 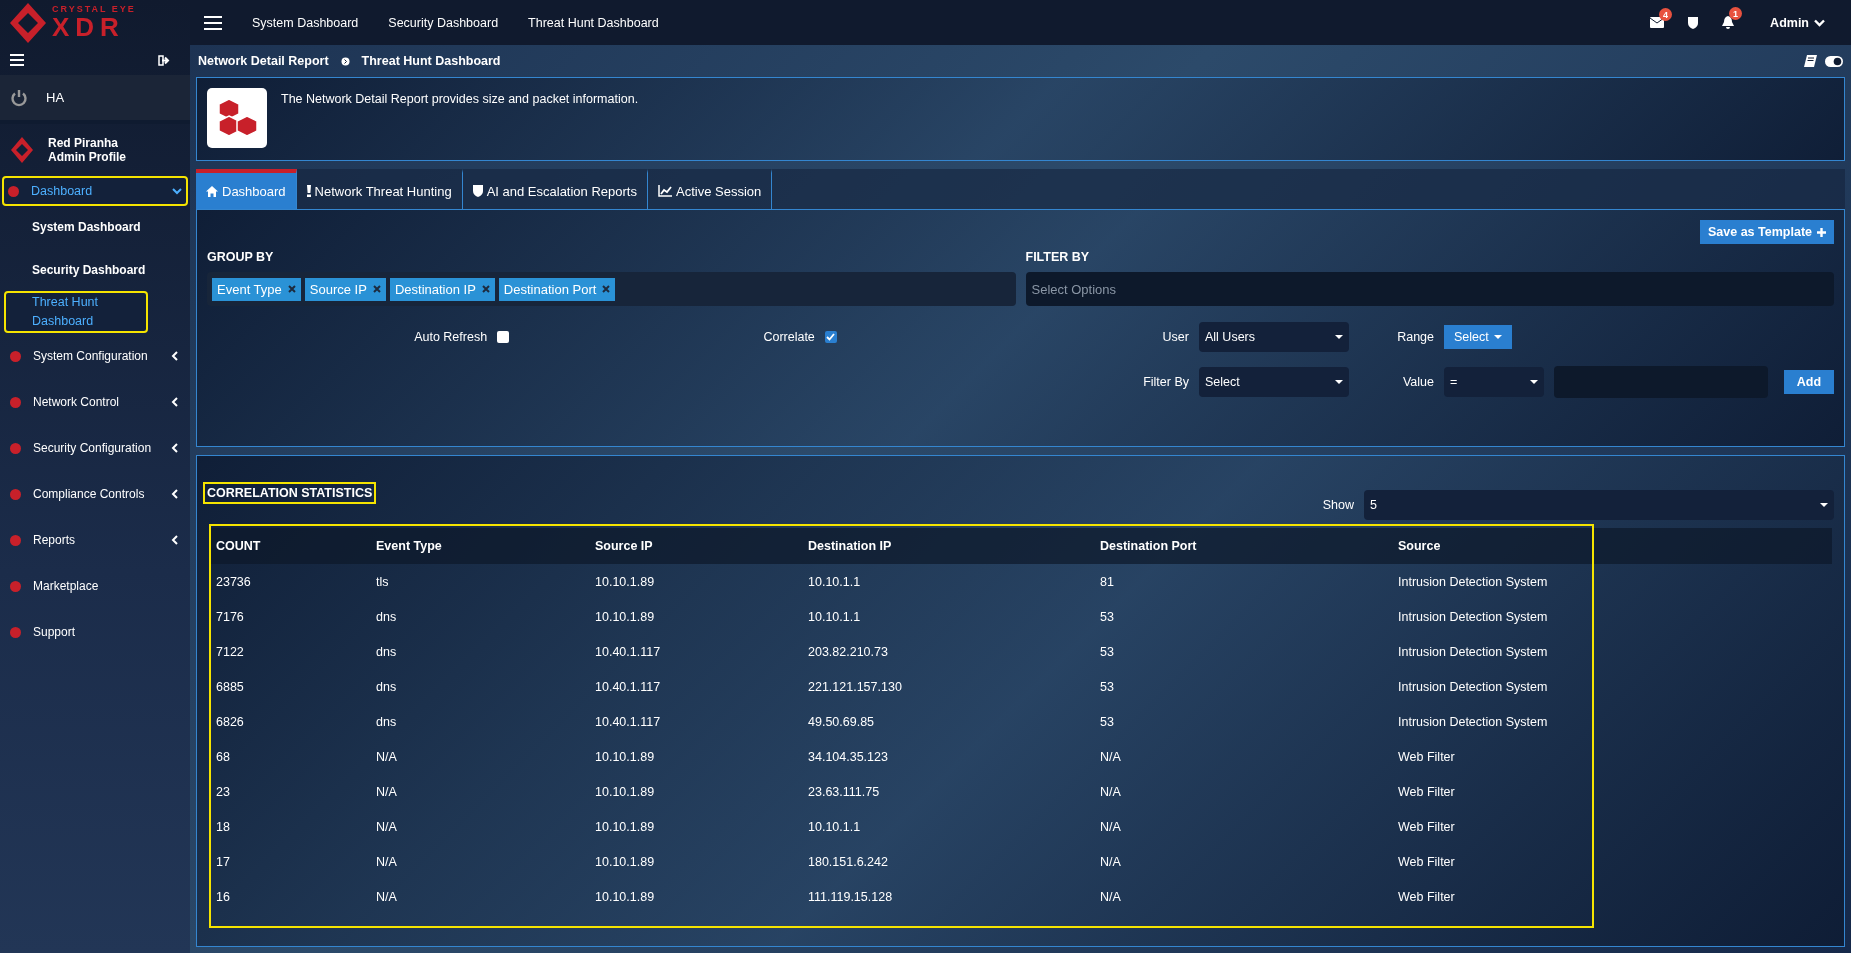 What do you see at coordinates (308, 191) in the screenshot?
I see `exclamation-icon` at bounding box center [308, 191].